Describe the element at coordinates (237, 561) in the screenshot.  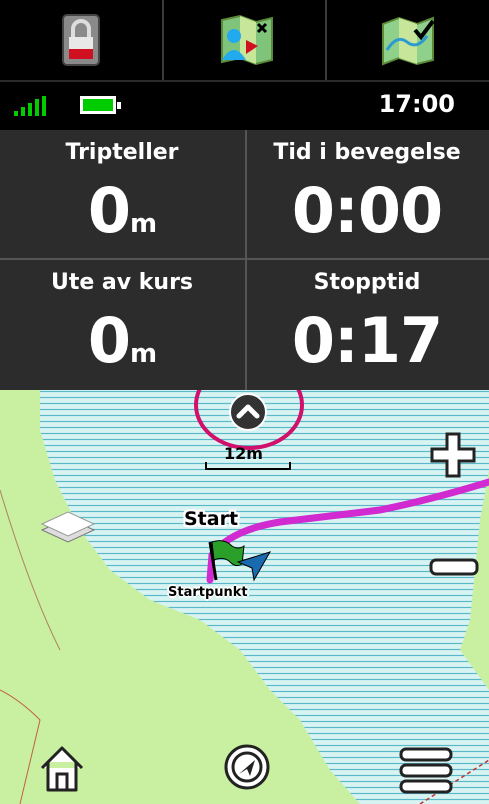
I see `start-flag-icon` at that location.